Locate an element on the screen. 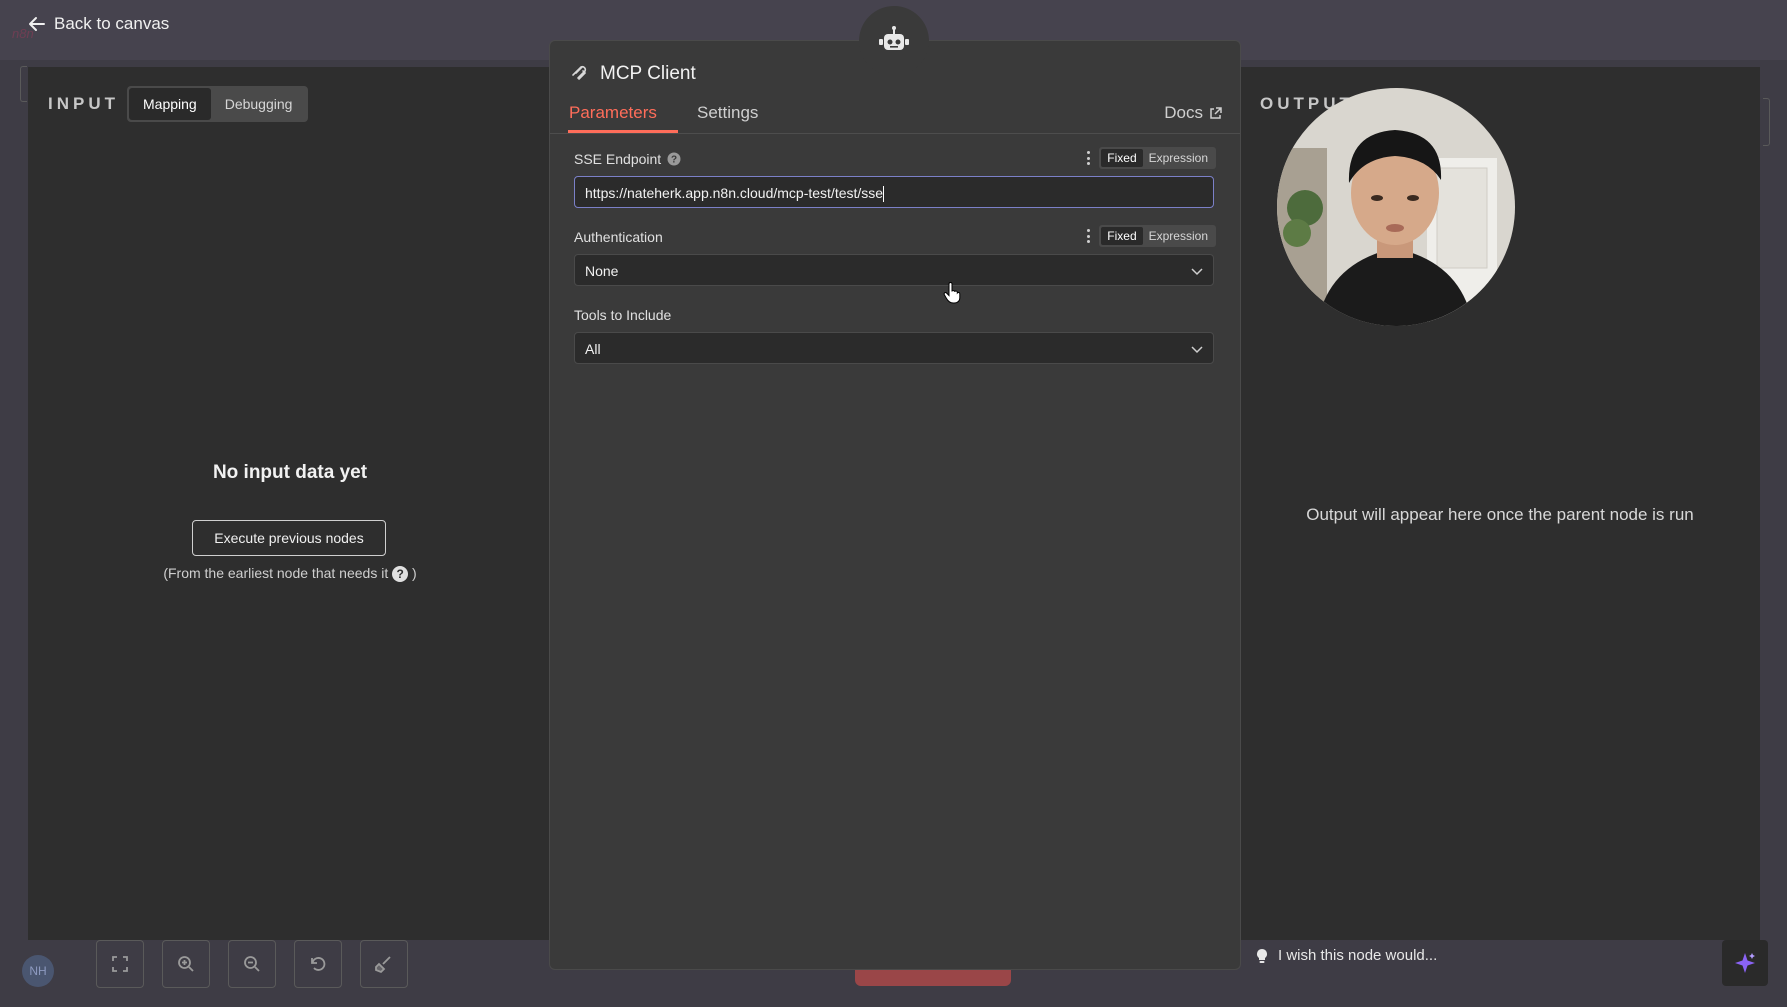 The image size is (1787, 1007). input-mode-toggle: Mapping Debugging is located at coordinates (218, 104).